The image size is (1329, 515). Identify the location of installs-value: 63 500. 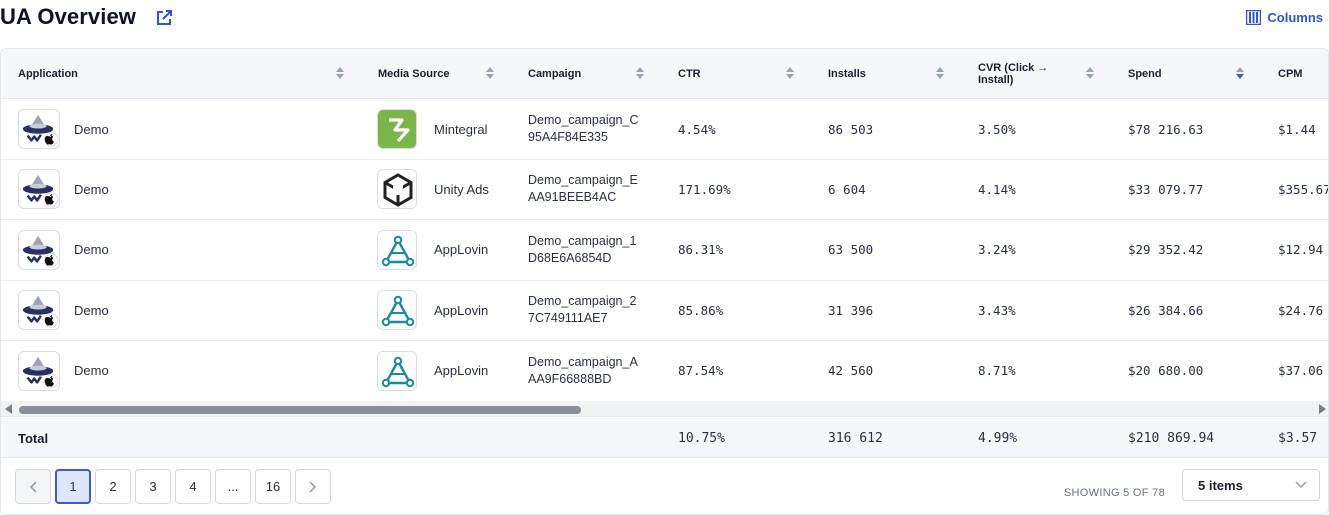
(851, 250).